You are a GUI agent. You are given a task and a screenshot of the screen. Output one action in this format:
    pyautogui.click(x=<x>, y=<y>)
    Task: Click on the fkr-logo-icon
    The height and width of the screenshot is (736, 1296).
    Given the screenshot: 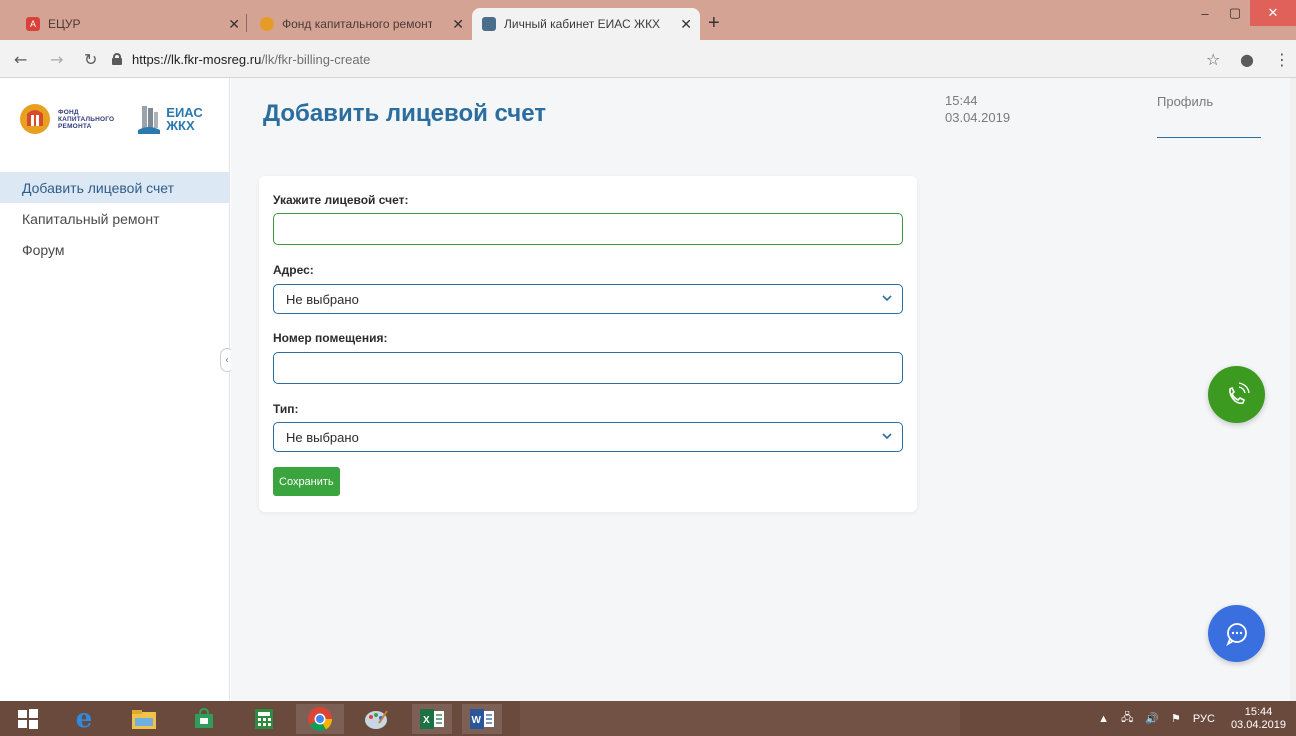 What is the action you would take?
    pyautogui.click(x=35, y=119)
    